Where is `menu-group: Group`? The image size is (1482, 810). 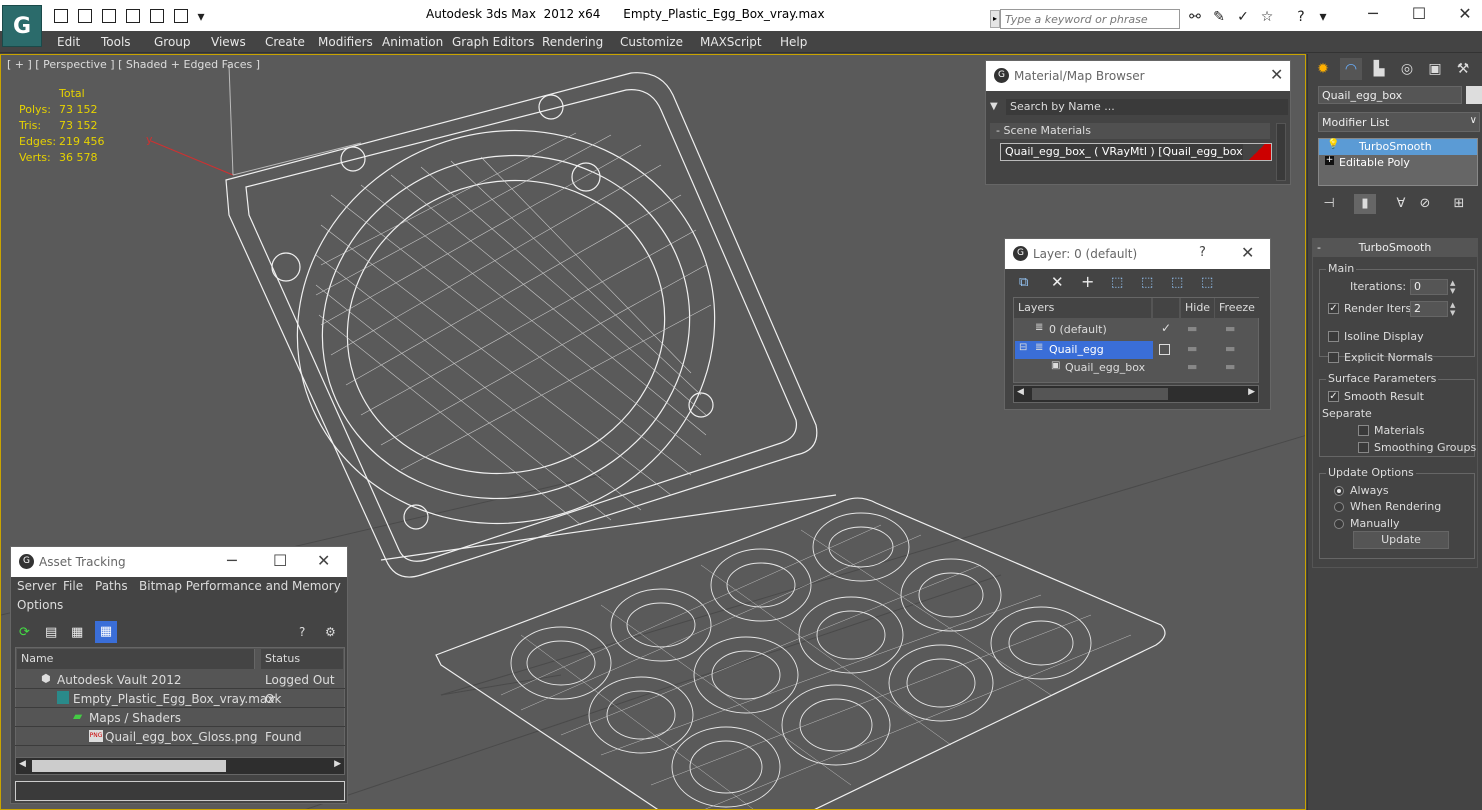
menu-group: Group is located at coordinates (172, 42).